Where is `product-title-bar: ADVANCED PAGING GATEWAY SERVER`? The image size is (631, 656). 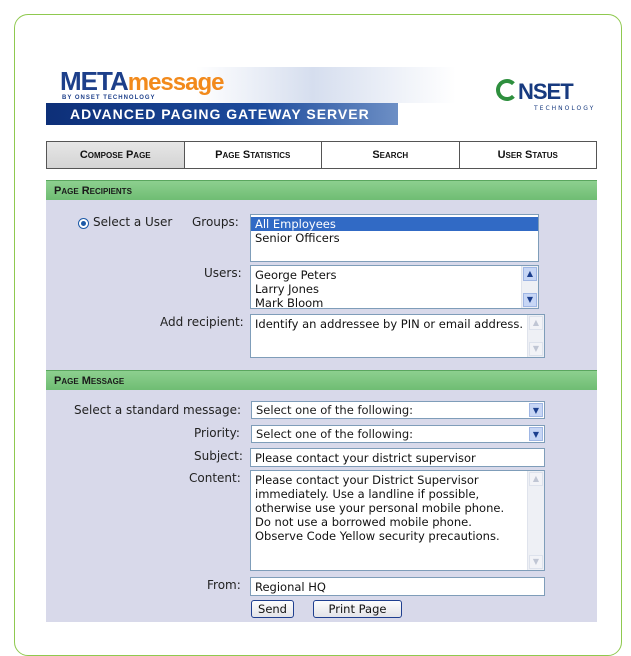 product-title-bar: ADVANCED PAGING GATEWAY SERVER is located at coordinates (222, 114).